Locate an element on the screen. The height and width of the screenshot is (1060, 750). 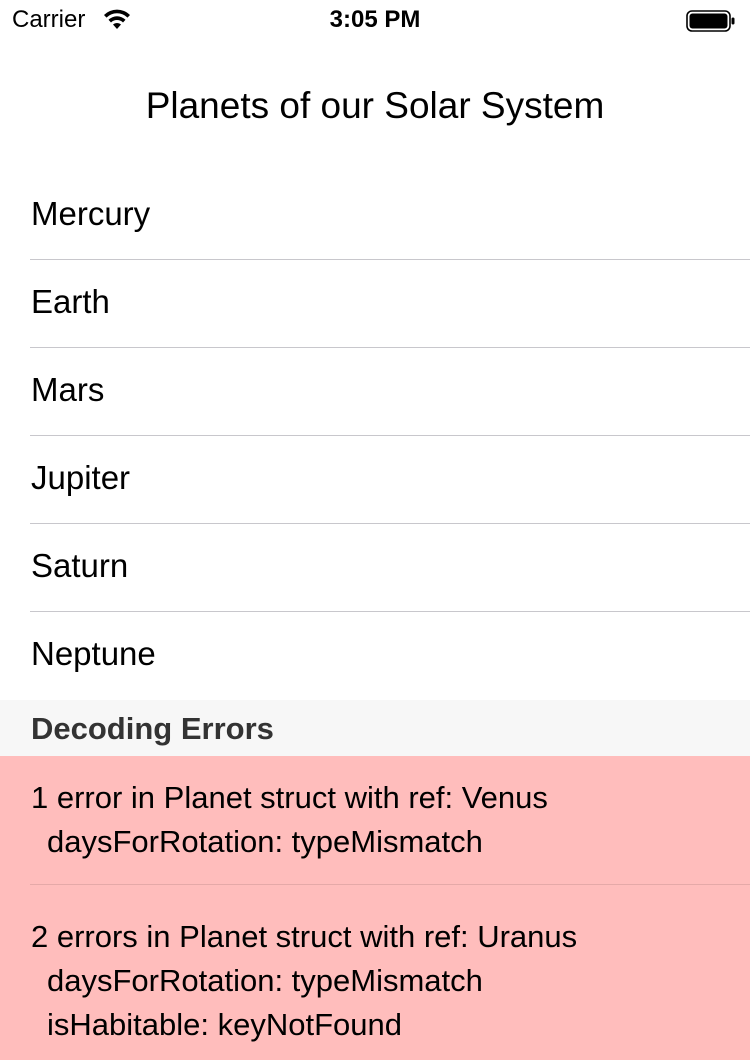
clock-time: 3:05 PM is located at coordinates (375, 19).